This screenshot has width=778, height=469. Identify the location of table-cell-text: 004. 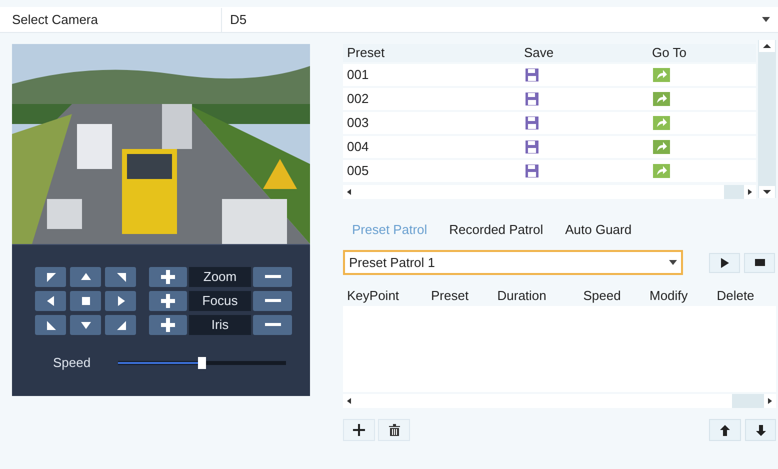
(358, 147).